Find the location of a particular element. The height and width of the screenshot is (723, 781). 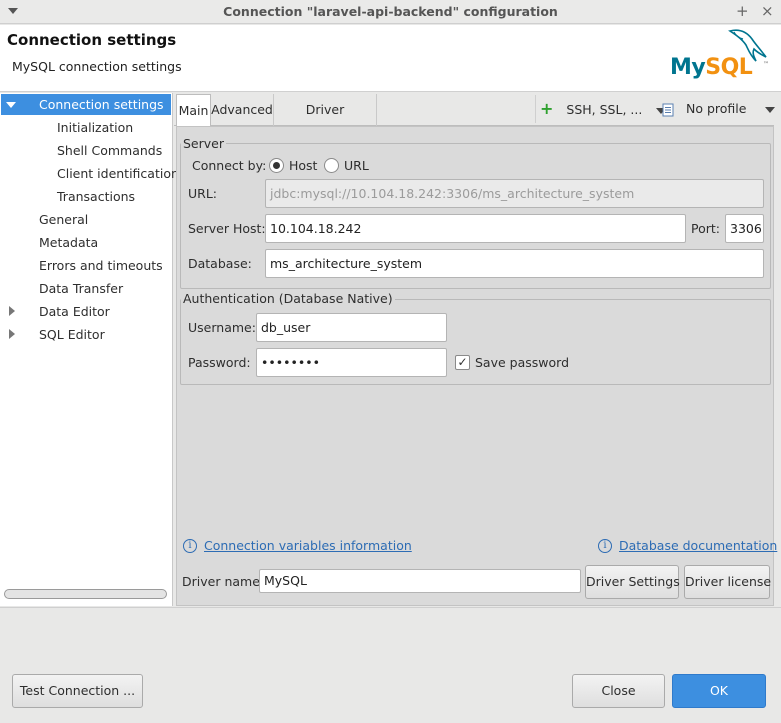

driver-settings-button: Driver Settings is located at coordinates (632, 582).